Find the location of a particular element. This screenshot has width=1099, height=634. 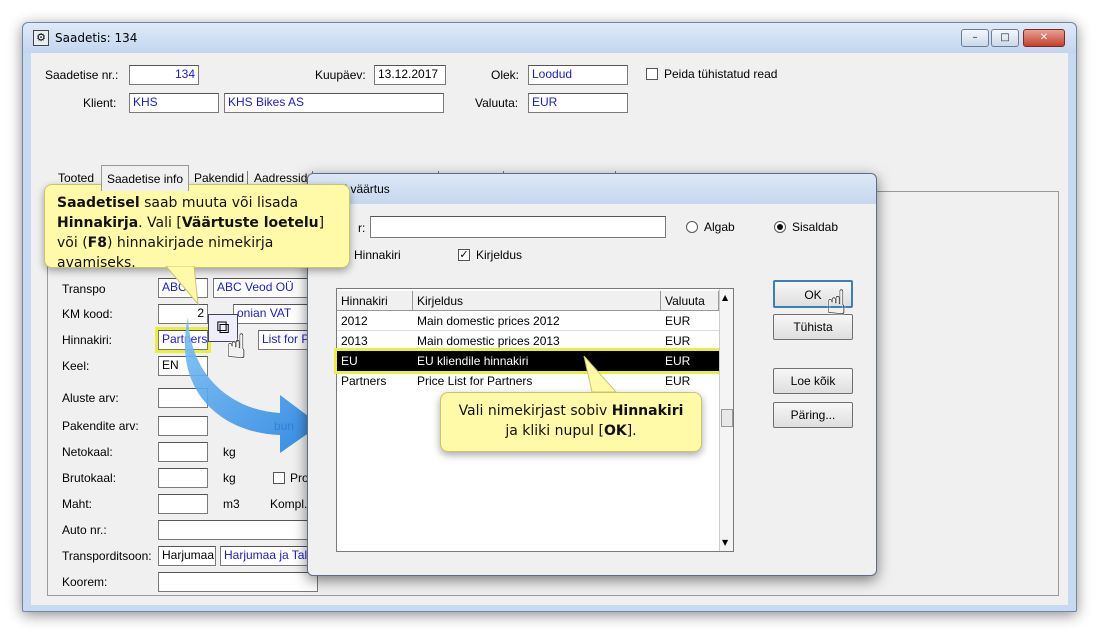

km-label: KM kood: is located at coordinates (87, 314).